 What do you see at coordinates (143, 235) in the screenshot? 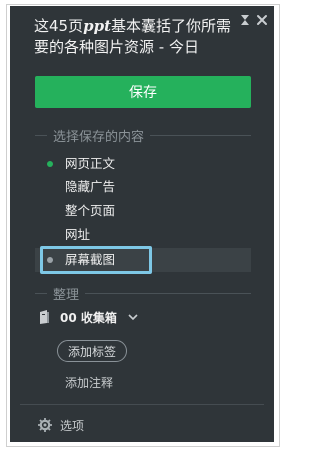
I see `option-url: 网址` at bounding box center [143, 235].